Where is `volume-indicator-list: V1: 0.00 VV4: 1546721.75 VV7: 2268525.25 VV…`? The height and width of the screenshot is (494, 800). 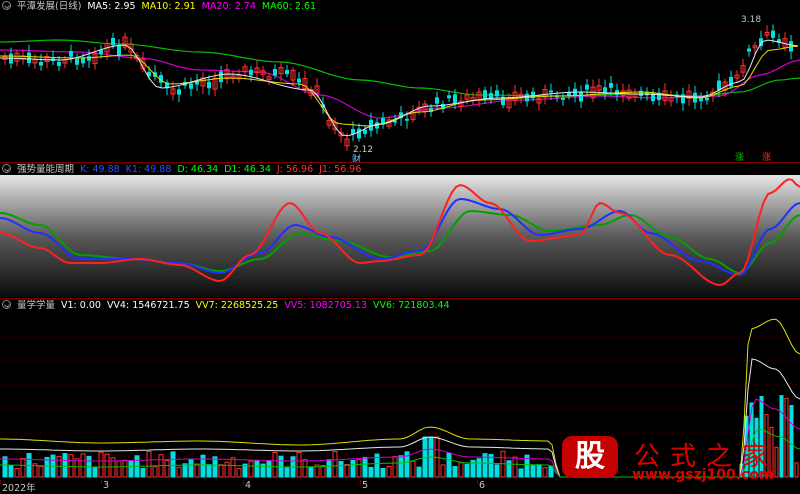
volume-indicator-list: V1: 0.00 VV4: 1546721.75 VV7: 2268525.25 VV… is located at coordinates (258, 305).